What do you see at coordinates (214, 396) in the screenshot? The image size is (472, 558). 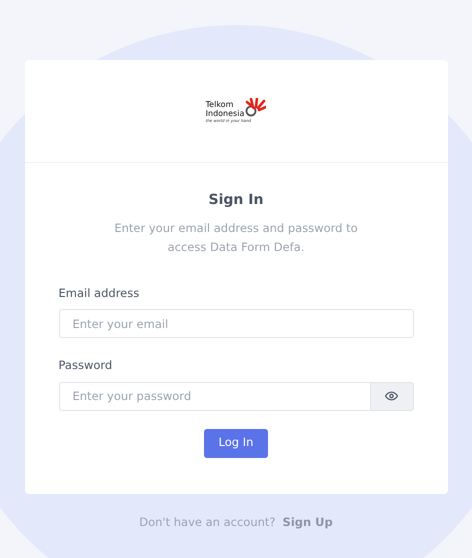 I see `password-field: Enter your password` at bounding box center [214, 396].